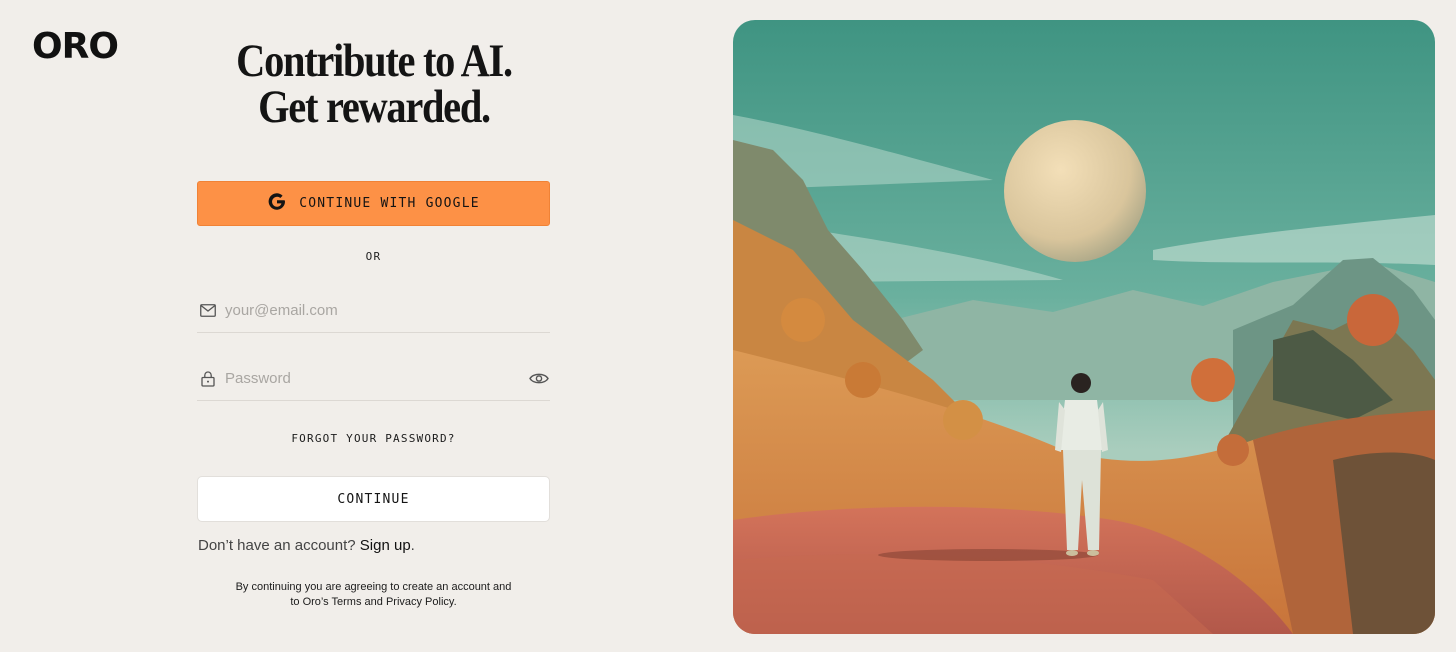  What do you see at coordinates (373, 256) in the screenshot?
I see `or-divider: OR` at bounding box center [373, 256].